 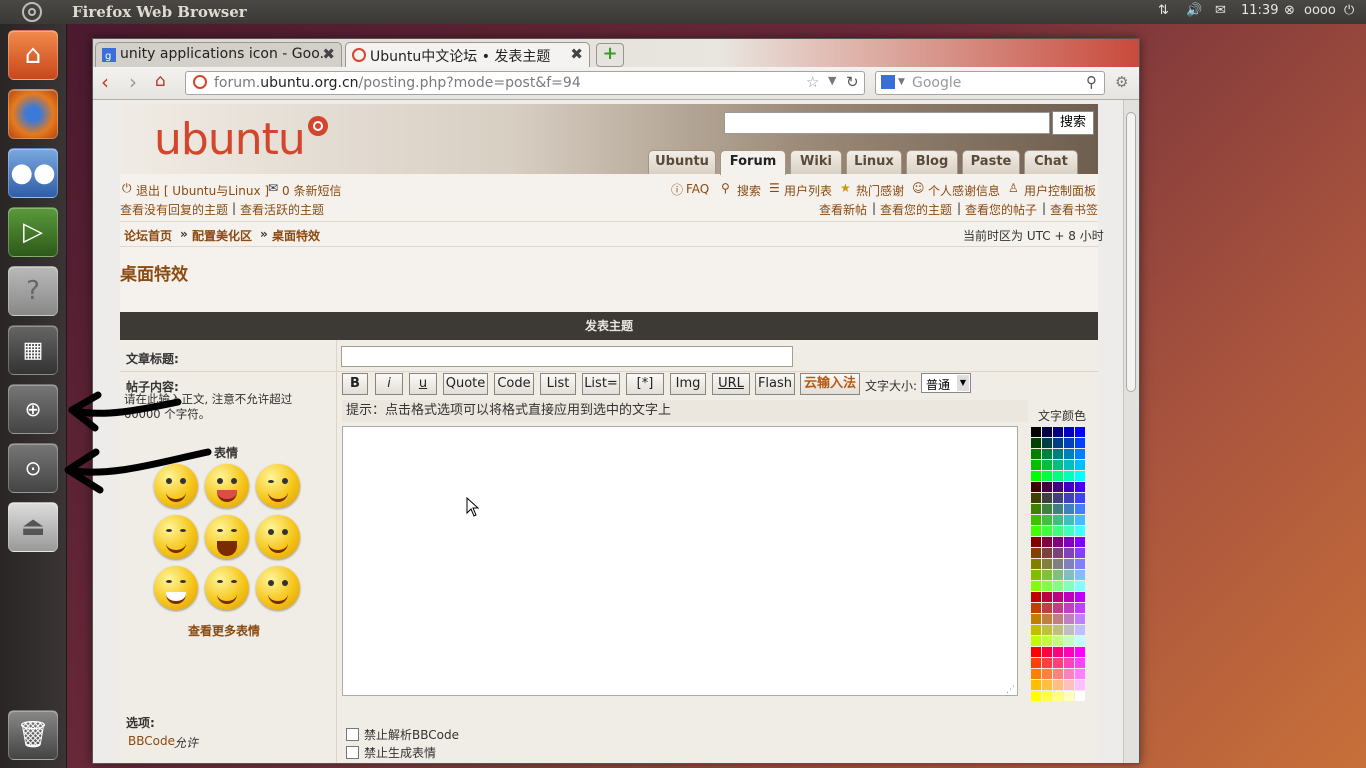 What do you see at coordinates (33, 291) in the screenshot?
I see `help-icon: ?` at bounding box center [33, 291].